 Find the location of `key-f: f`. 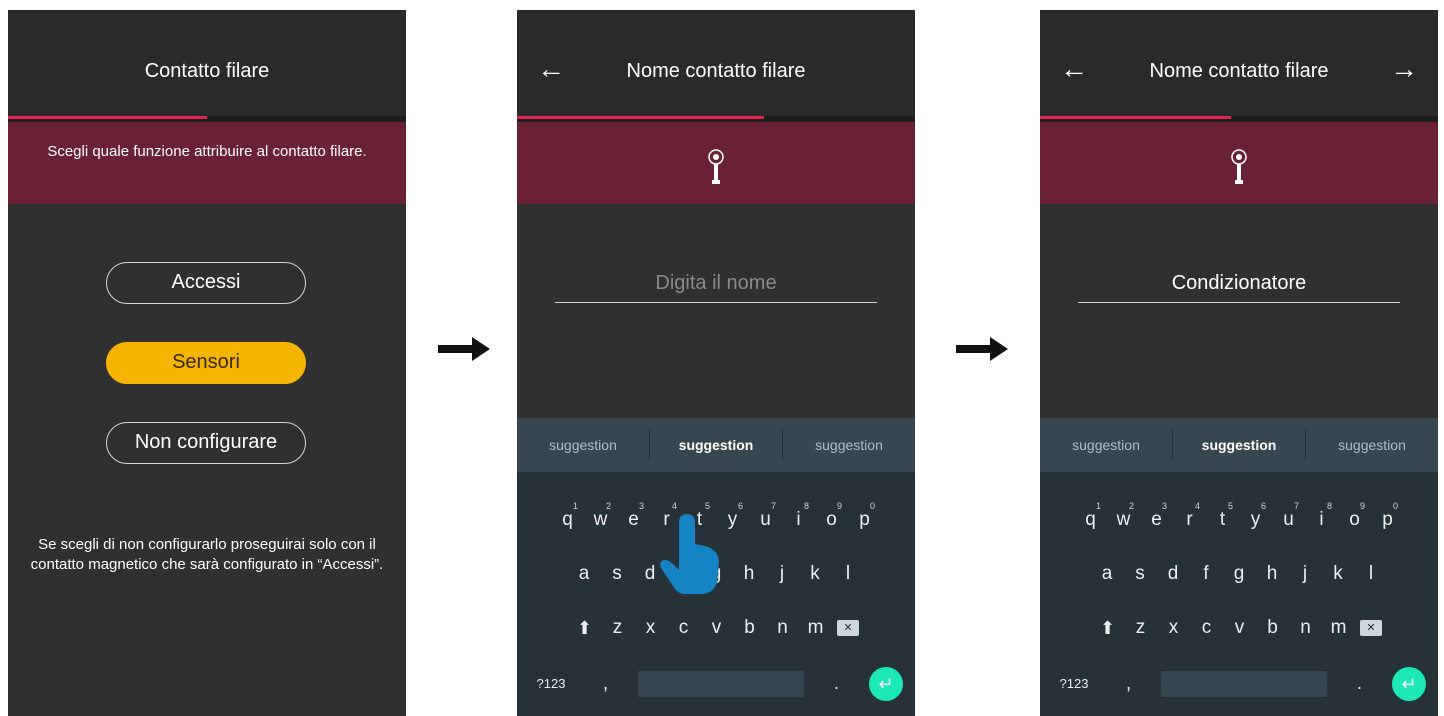

key-f: f is located at coordinates (1206, 574).